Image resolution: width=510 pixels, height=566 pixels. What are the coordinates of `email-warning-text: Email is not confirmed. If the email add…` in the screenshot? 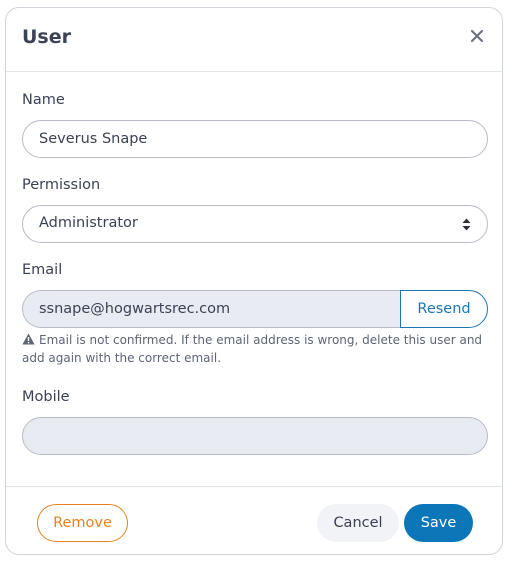 It's located at (252, 349).